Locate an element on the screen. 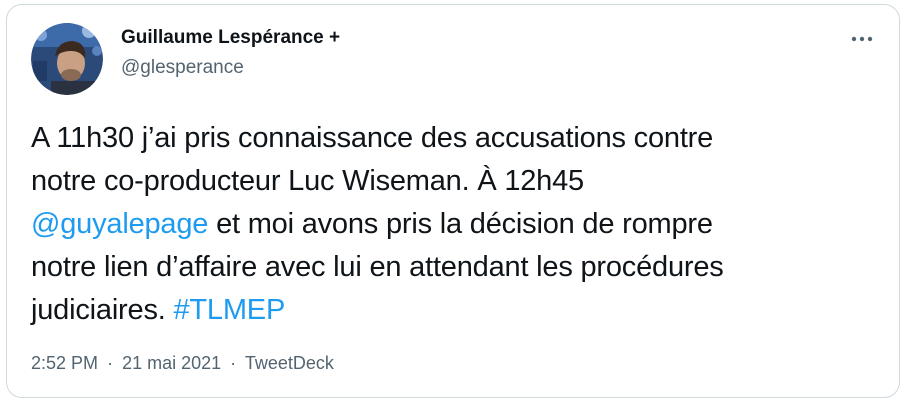 The height and width of the screenshot is (404, 908). tweet-date: 21 mai 2021 is located at coordinates (171, 363).